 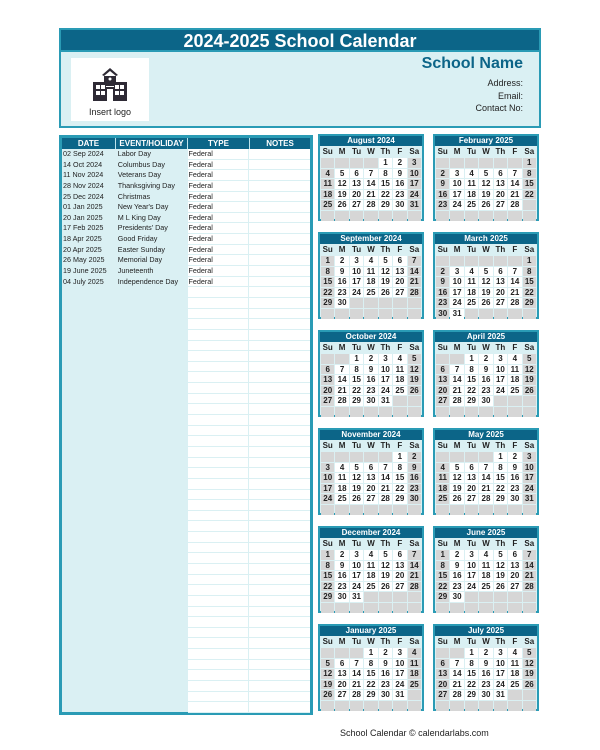 I want to click on date-cell: 19 June 2025, so click(x=89, y=271).